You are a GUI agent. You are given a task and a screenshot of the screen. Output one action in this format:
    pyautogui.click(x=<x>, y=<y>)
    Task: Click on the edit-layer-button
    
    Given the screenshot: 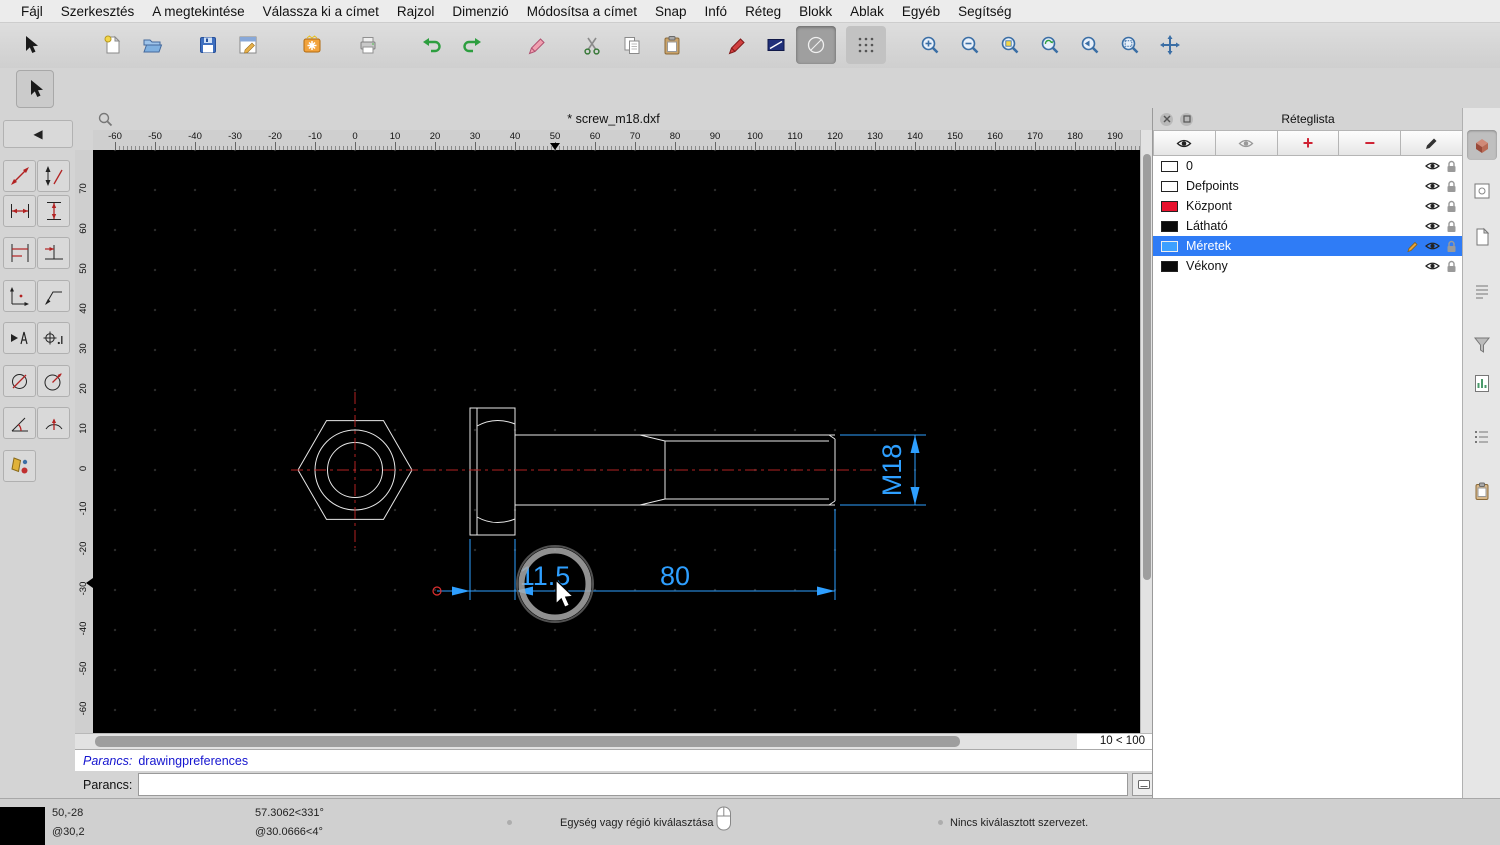 What is the action you would take?
    pyautogui.click(x=1432, y=143)
    